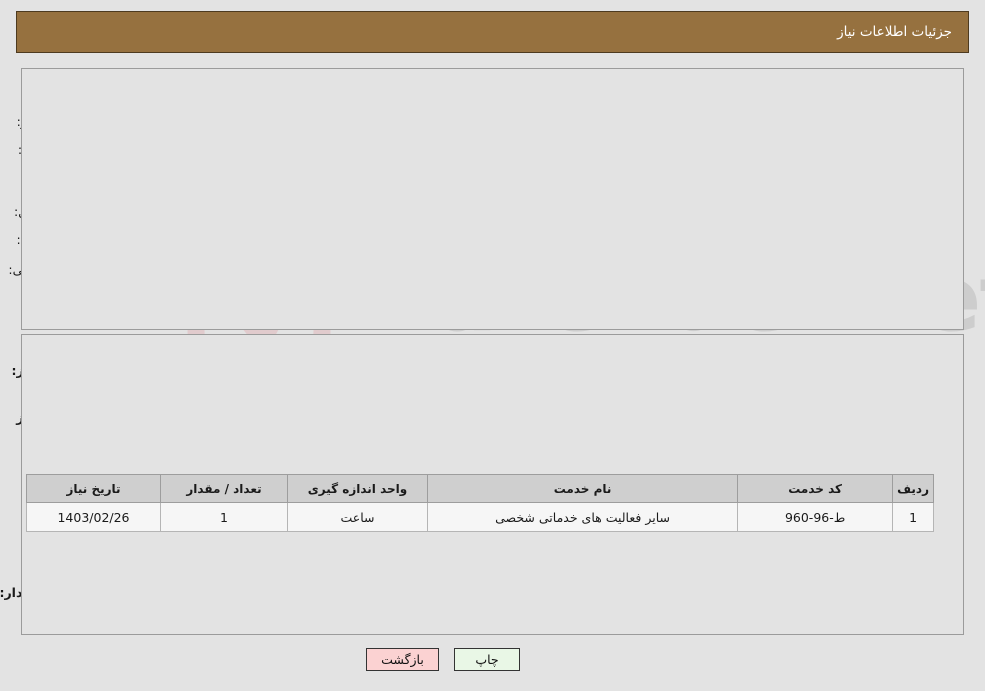 The height and width of the screenshot is (691, 985). What do you see at coordinates (357, 517) in the screenshot?
I see `cell-unit: ساعت` at bounding box center [357, 517].